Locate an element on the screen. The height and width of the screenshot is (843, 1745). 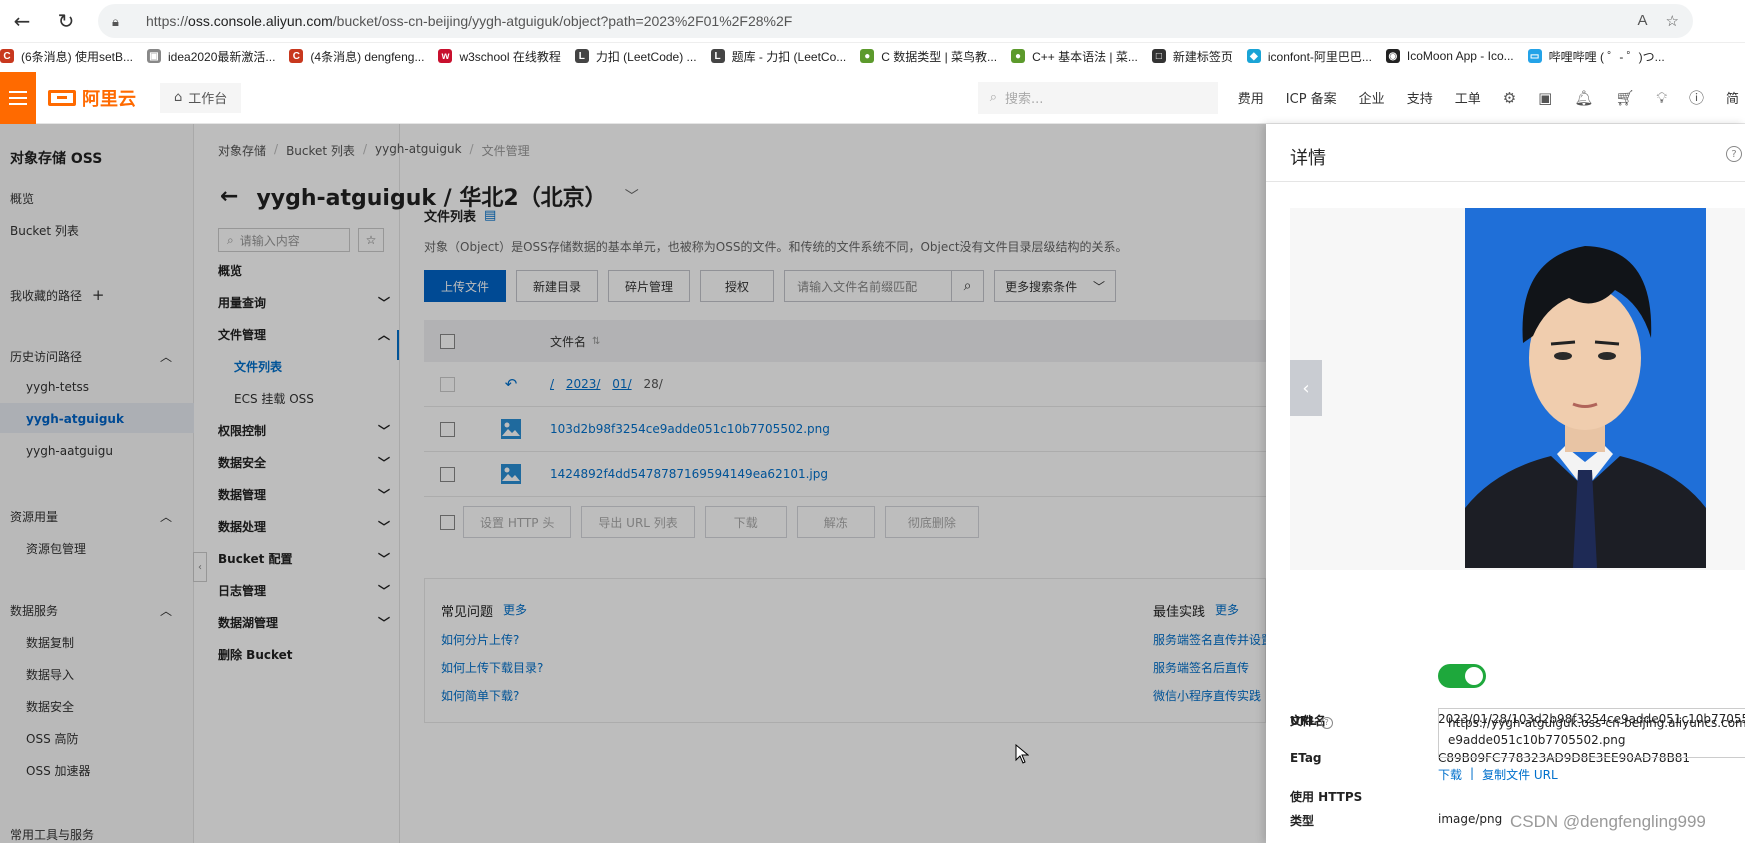
nav-link-support: 支持 is located at coordinates (1420, 97).